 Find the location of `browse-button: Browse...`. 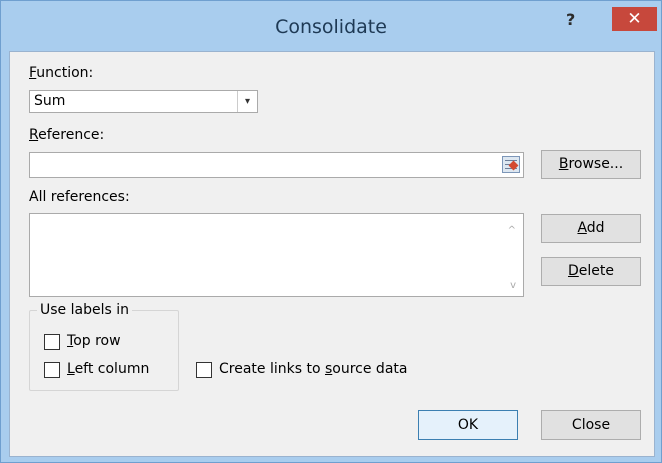

browse-button: Browse... is located at coordinates (591, 164).